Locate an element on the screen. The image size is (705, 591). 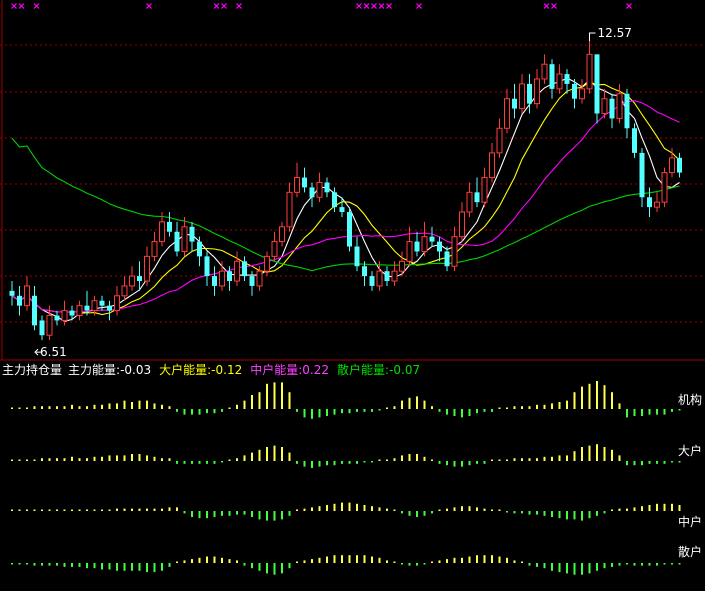
indicator-item-0-label: 主力能量: is located at coordinates (94, 370).